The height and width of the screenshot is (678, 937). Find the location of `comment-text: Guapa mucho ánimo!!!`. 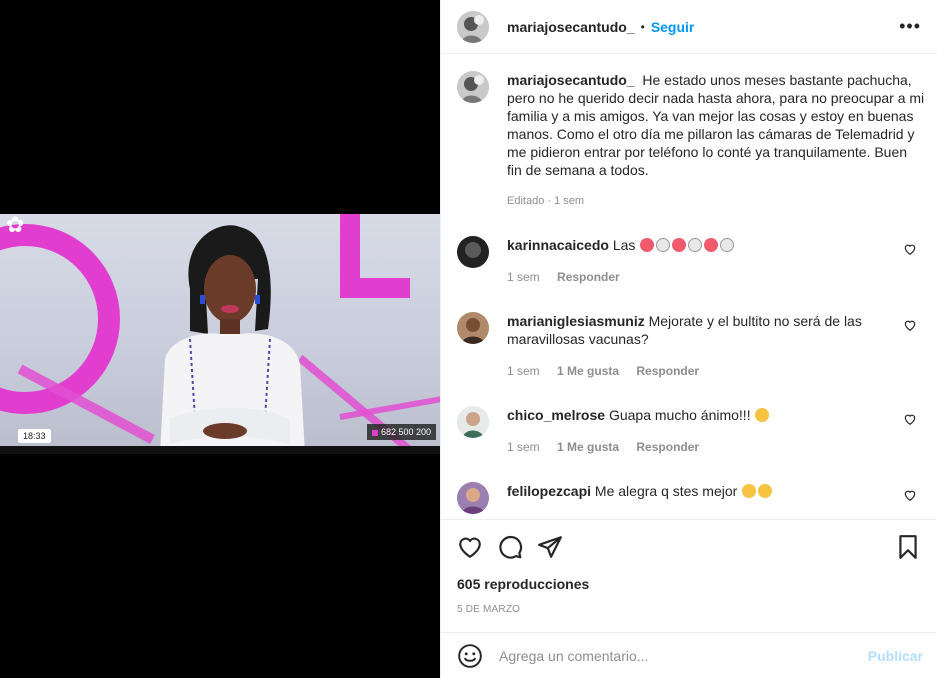

comment-text: Guapa mucho ánimo!!! is located at coordinates (679, 415).